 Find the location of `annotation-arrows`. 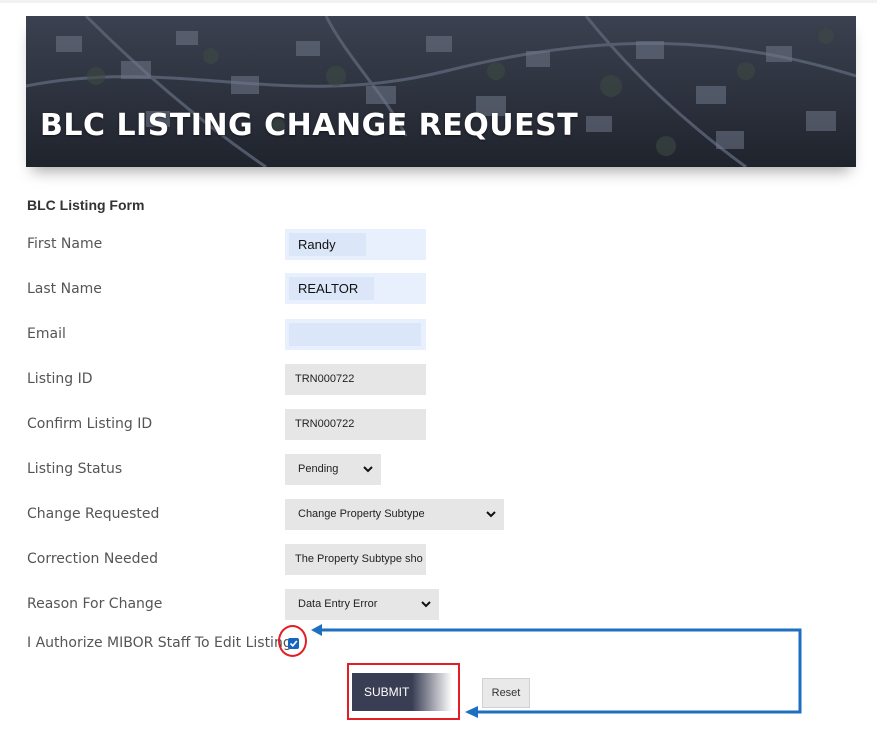

annotation-arrows is located at coordinates (556, 671).